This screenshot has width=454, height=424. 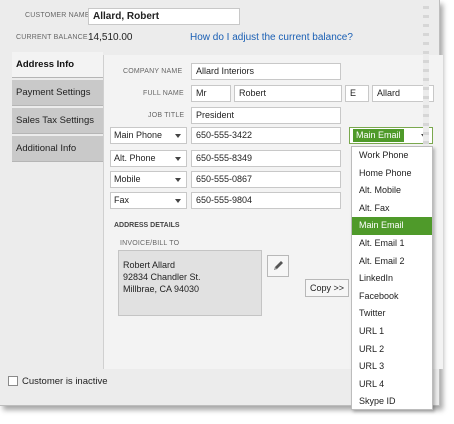 I want to click on tab-sales-tax-settings: Sales Tax Settings, so click(x=57, y=121).